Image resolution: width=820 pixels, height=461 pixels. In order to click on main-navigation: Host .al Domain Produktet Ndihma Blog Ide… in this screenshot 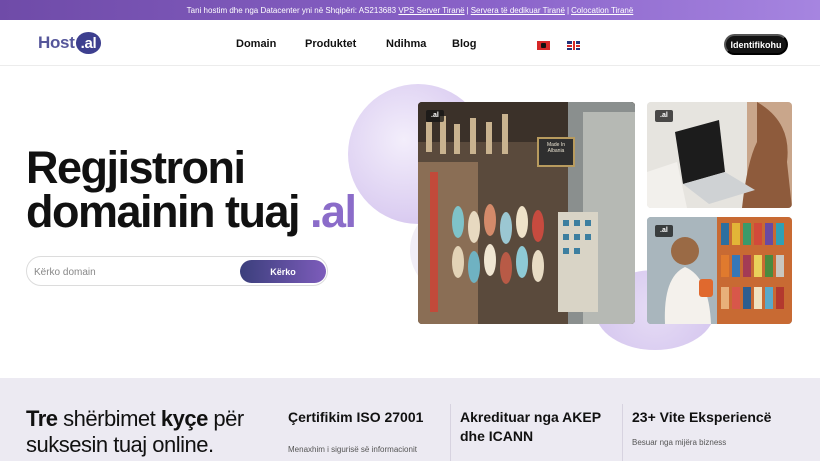, I will do `click(410, 43)`.